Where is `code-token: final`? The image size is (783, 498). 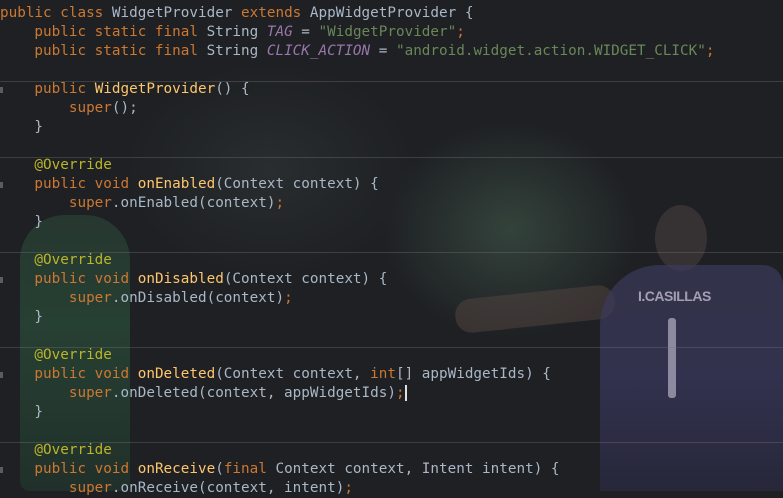
code-token: final is located at coordinates (249, 469).